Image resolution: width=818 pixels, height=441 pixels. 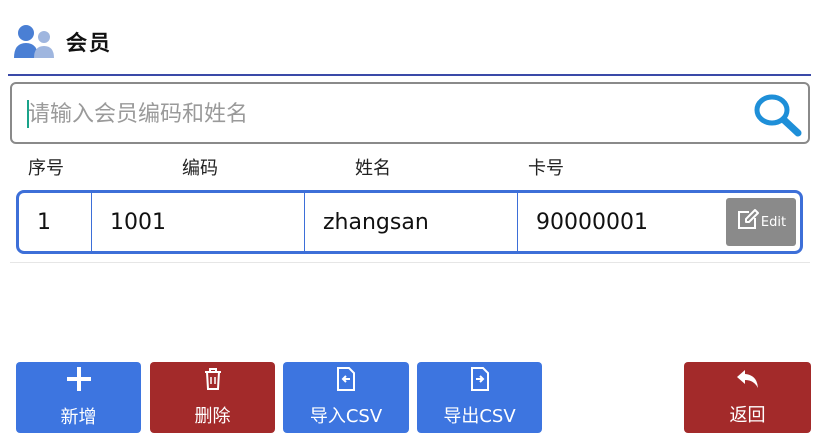 I want to click on cell-code: 1001, so click(x=198, y=222).